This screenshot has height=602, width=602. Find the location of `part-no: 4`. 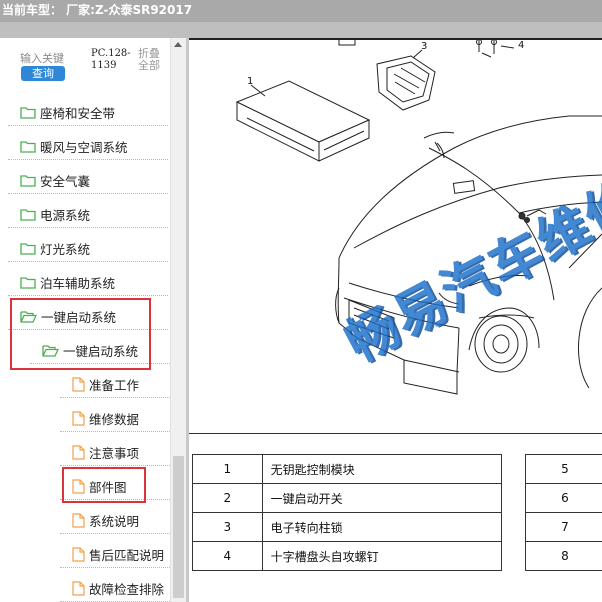

part-no: 4 is located at coordinates (227, 556).